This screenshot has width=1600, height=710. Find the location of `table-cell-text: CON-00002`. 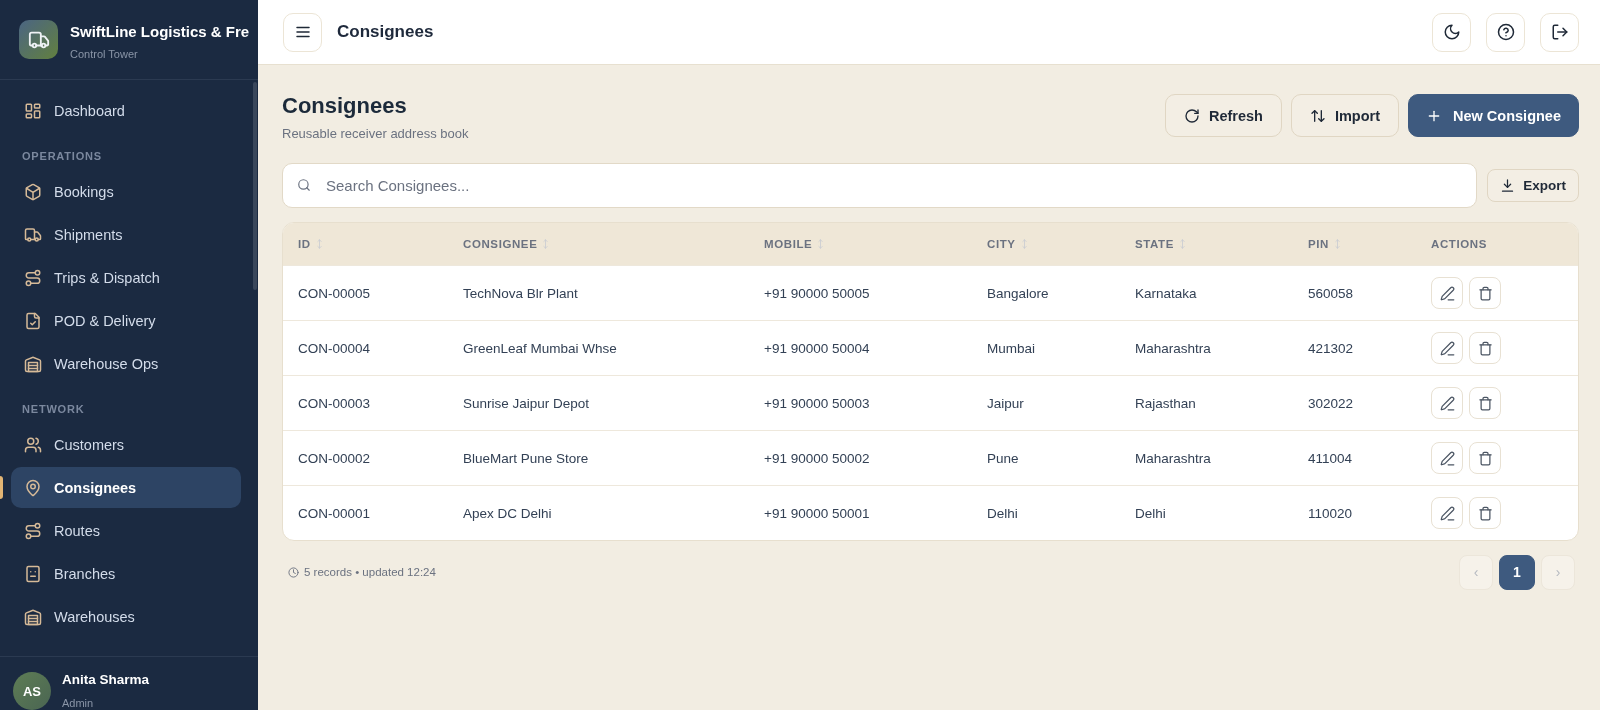

table-cell-text: CON-00002 is located at coordinates (334, 458).